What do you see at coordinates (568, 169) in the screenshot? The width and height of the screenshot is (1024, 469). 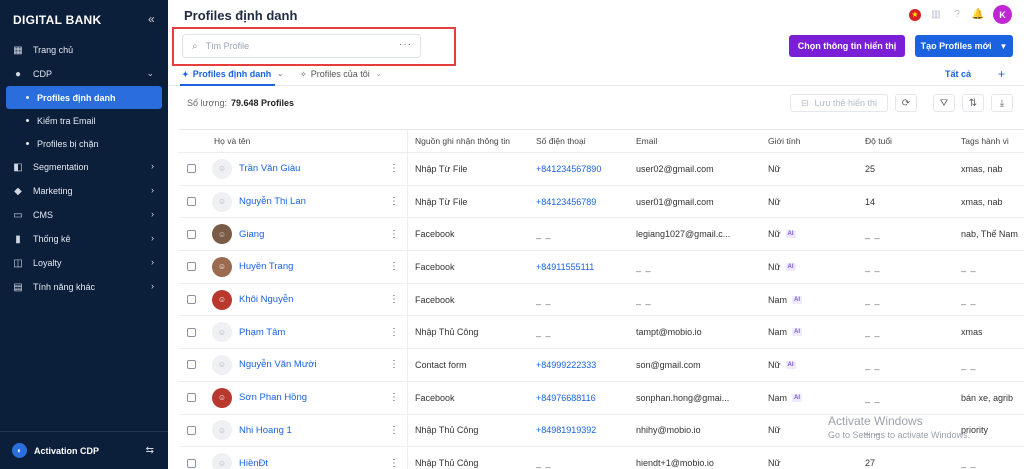 I see `phone-cell: +841234567890` at bounding box center [568, 169].